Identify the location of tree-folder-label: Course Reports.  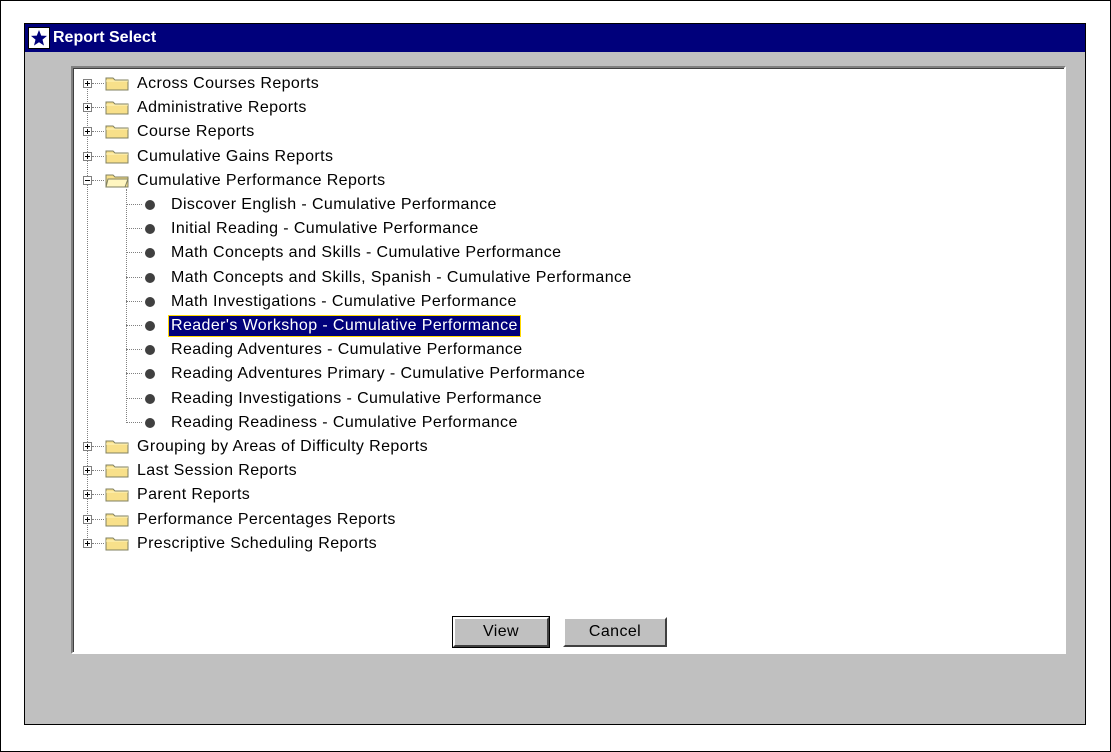
(196, 132).